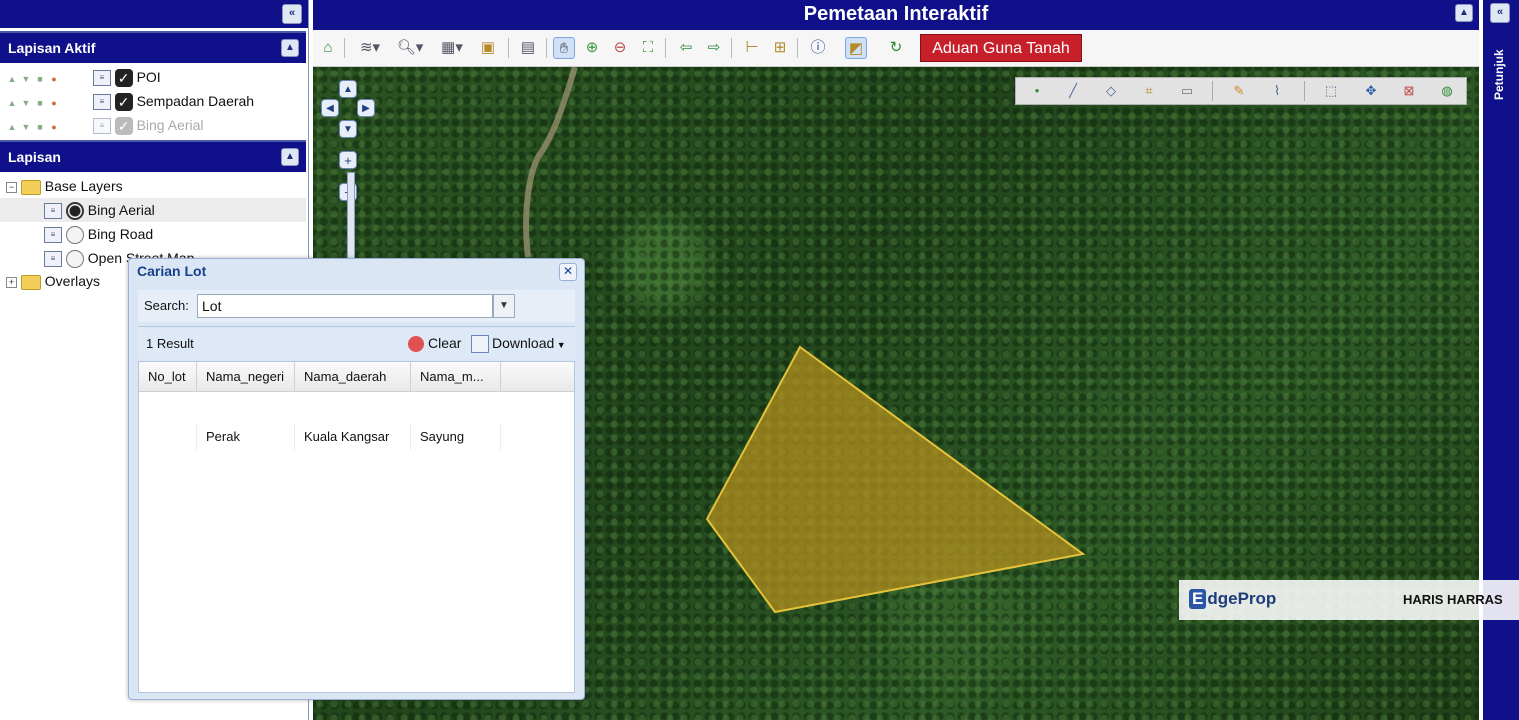 The width and height of the screenshot is (1519, 720). I want to click on land-use-complaint-button: Aduan Guna Tanah, so click(1001, 48).